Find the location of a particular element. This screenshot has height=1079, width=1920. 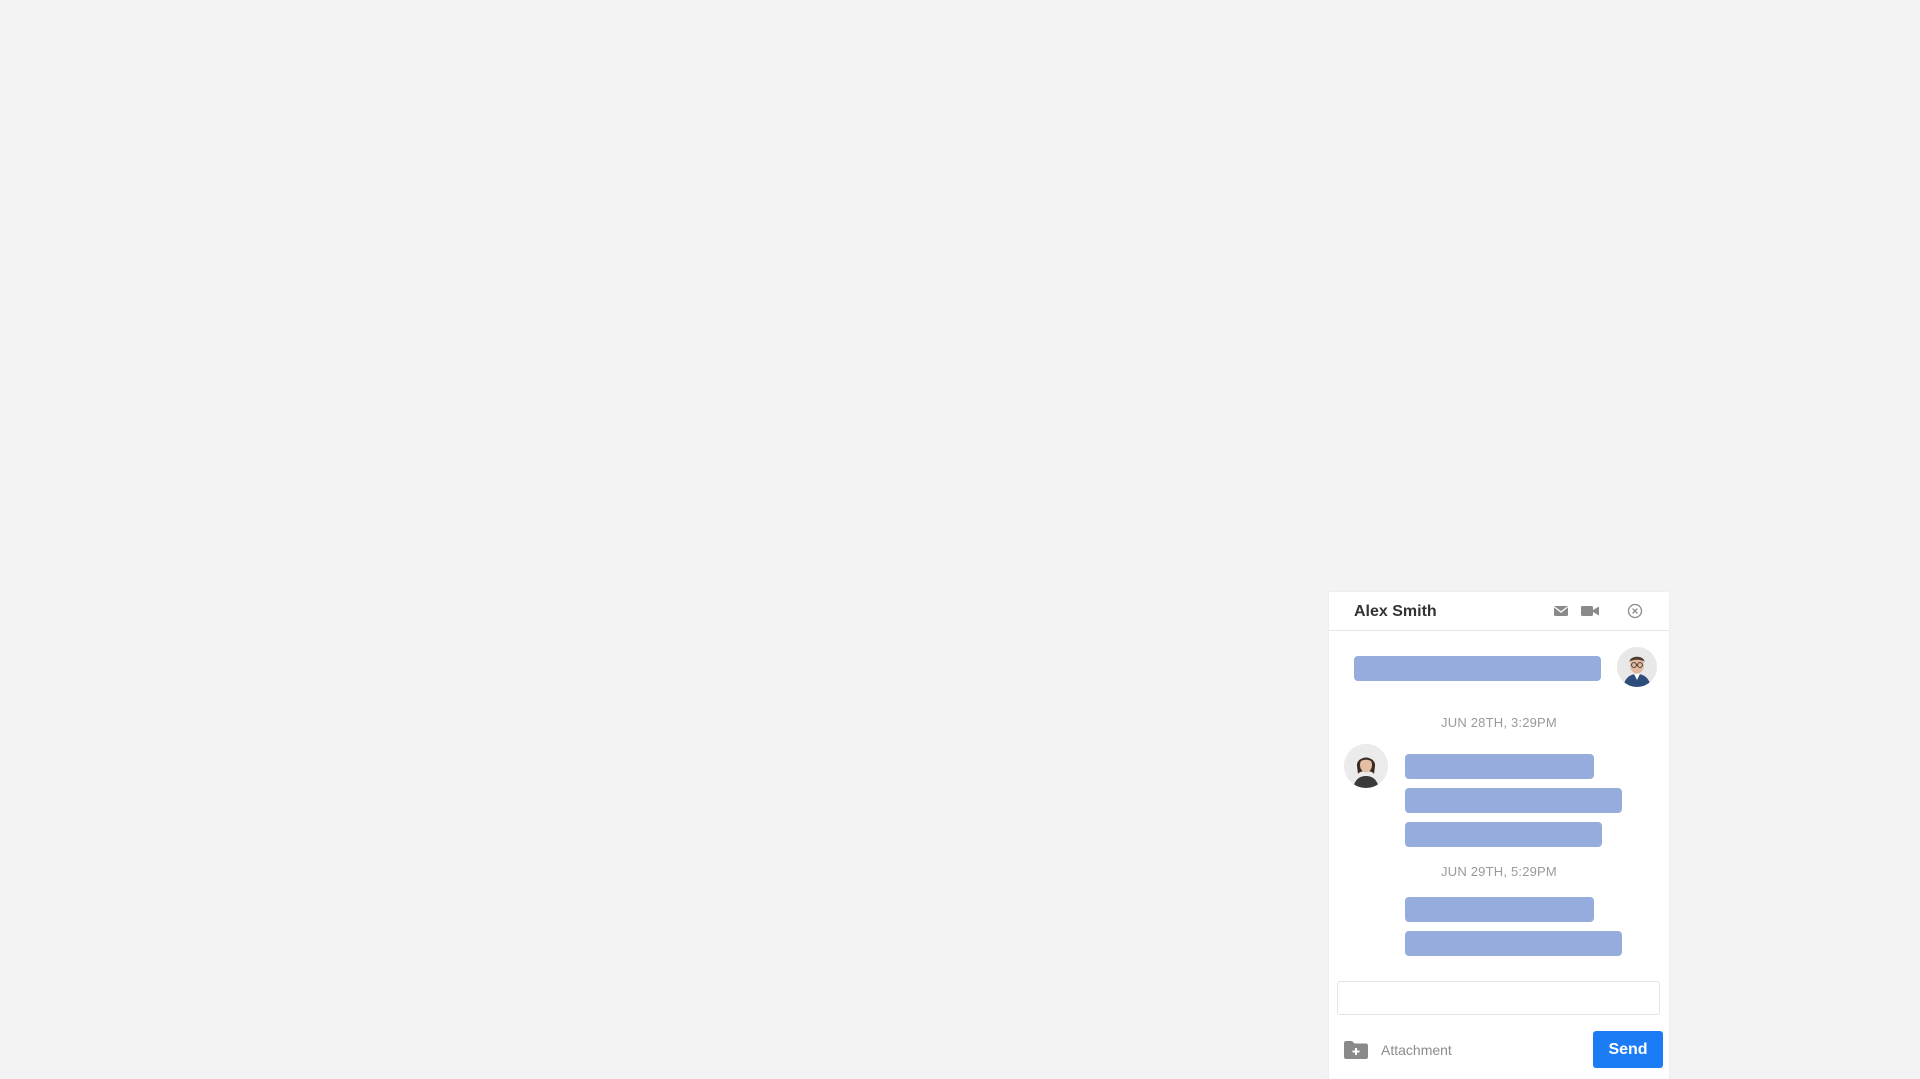

timestamp: JUN 28TH, 3:29PM is located at coordinates (1499, 722).